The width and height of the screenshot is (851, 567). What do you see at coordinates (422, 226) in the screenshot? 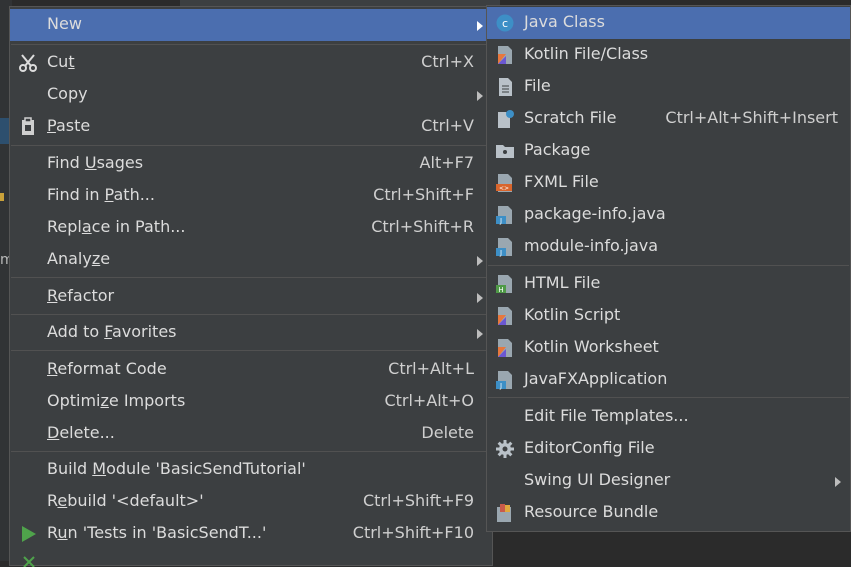
I see `shortcut: Ctrl+Shift+R` at bounding box center [422, 226].